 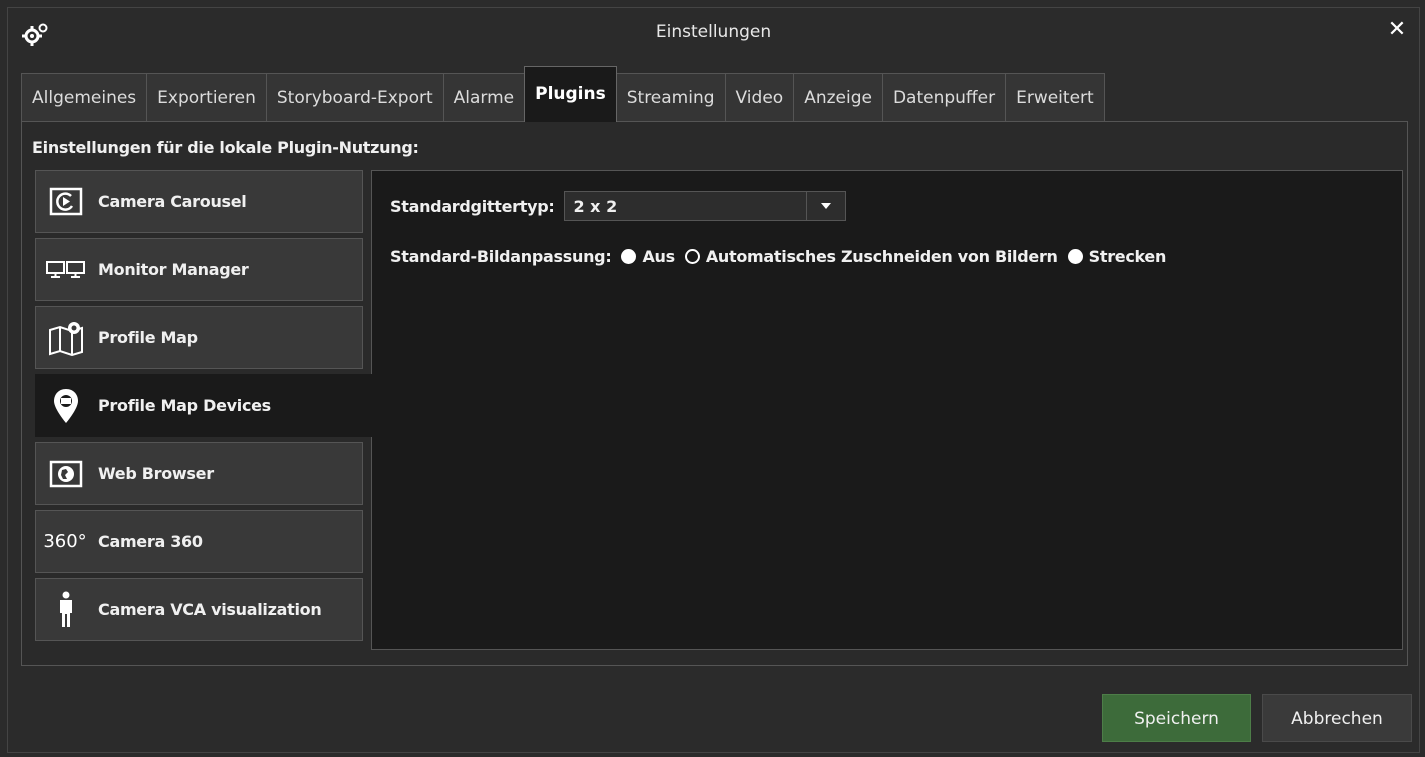 I want to click on grid-type-label: Standardgittertyp:, so click(x=472, y=206).